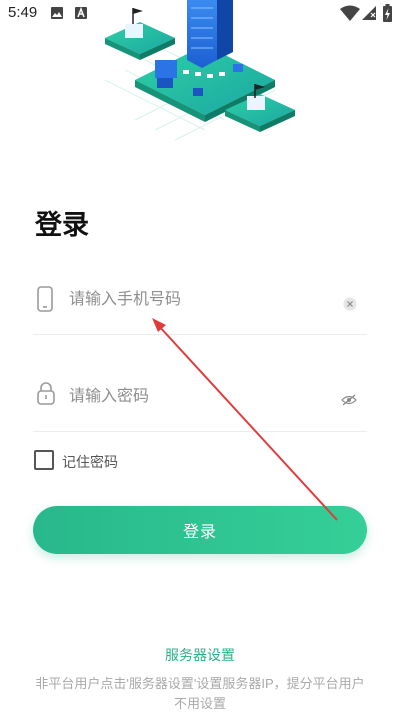 This screenshot has width=400, height=714. Describe the element at coordinates (81, 12) in the screenshot. I see `a-letter-icon` at that location.